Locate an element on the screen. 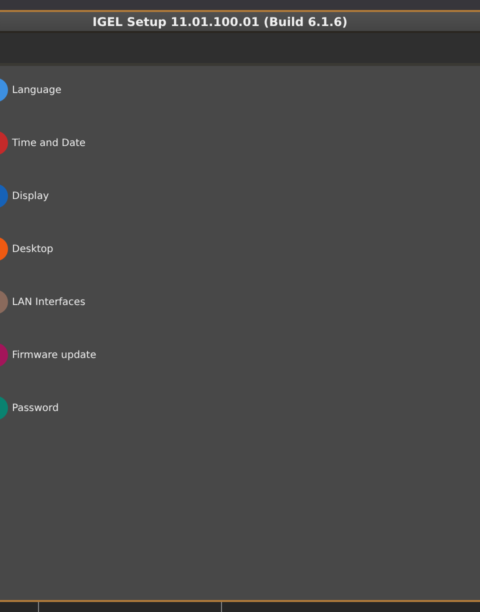 The image size is (480, 612). menu-item: LAN Interfaces is located at coordinates (76, 302).